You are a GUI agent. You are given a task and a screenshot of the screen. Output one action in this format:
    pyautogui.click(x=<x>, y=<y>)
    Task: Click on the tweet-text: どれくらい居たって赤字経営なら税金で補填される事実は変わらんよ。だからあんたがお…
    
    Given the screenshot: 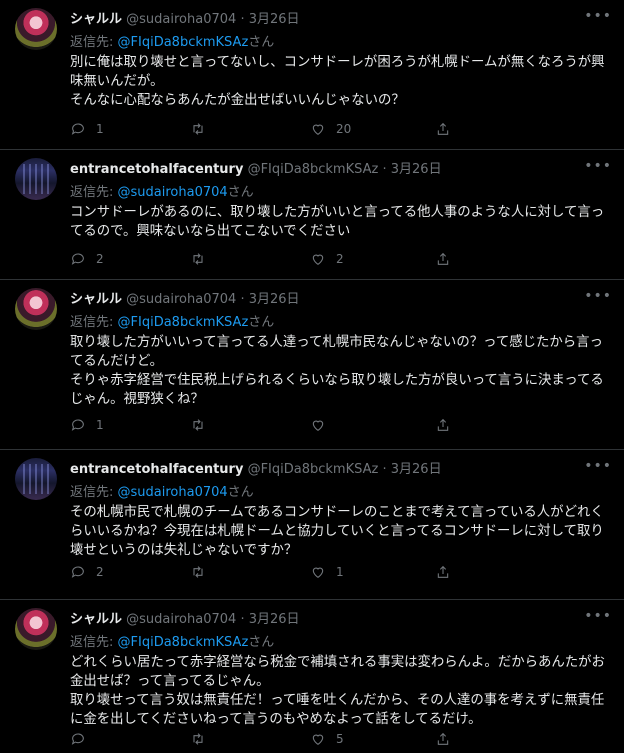 What is the action you would take?
    pyautogui.click(x=340, y=691)
    